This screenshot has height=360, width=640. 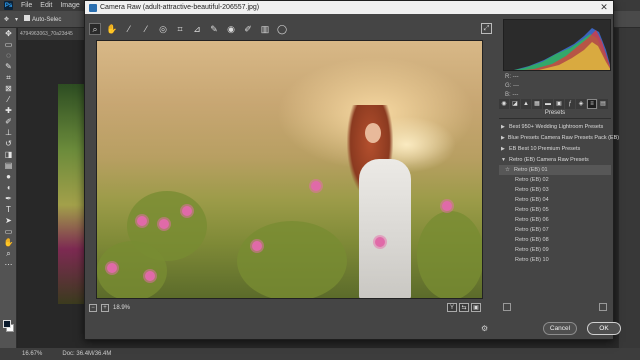 What do you see at coordinates (129, 29) in the screenshot?
I see `eyedropper-icon: ⁄` at bounding box center [129, 29].